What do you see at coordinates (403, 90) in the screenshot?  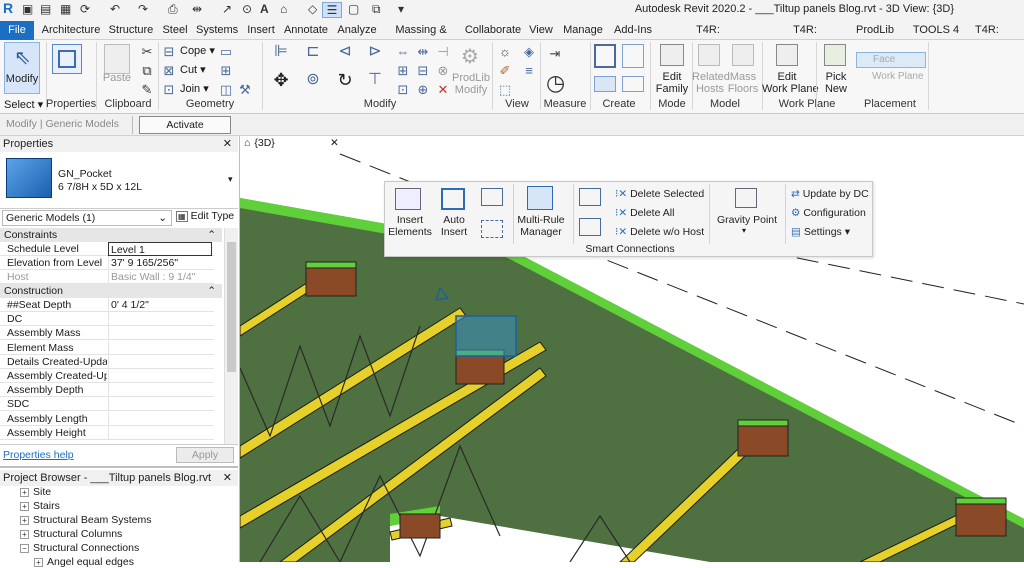 I see `scale-icon: ⊡` at bounding box center [403, 90].